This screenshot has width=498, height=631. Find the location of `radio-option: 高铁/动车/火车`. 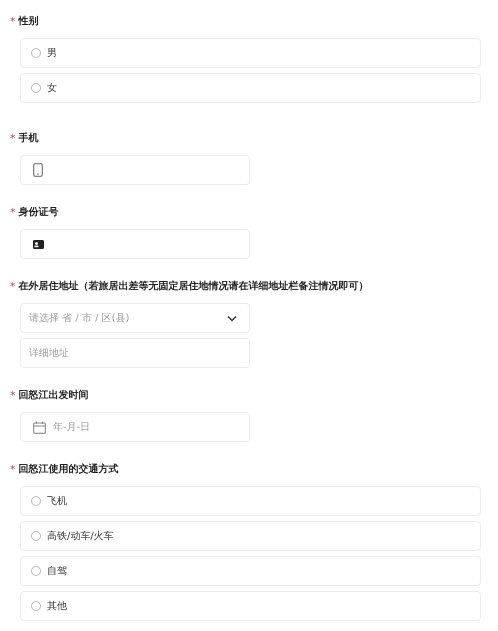

radio-option: 高铁/动车/火车 is located at coordinates (250, 536).